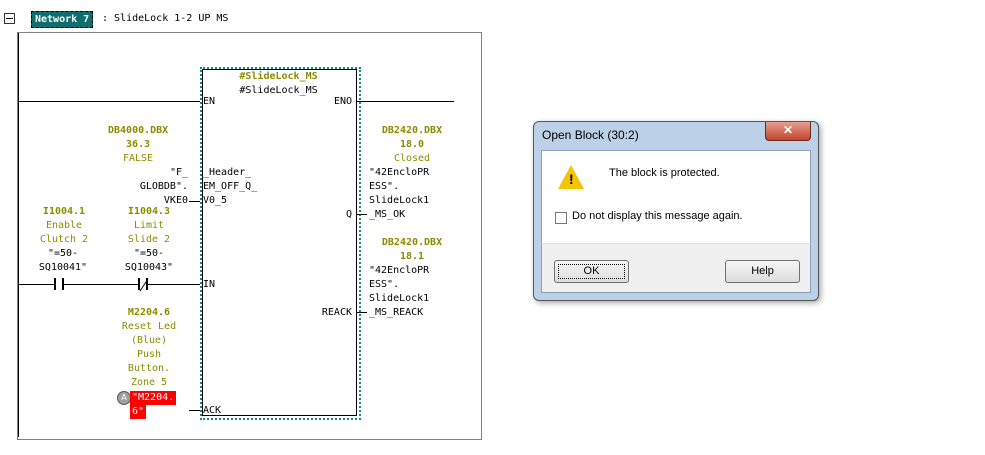  Describe the element at coordinates (362, 312) in the screenshot. I see `reack-output-wire` at that location.